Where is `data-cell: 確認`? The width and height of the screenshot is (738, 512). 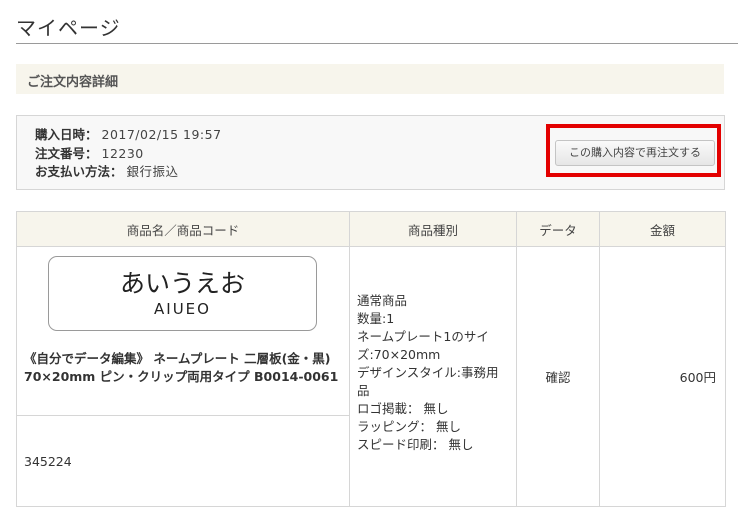
data-cell: 確認 is located at coordinates (558, 376).